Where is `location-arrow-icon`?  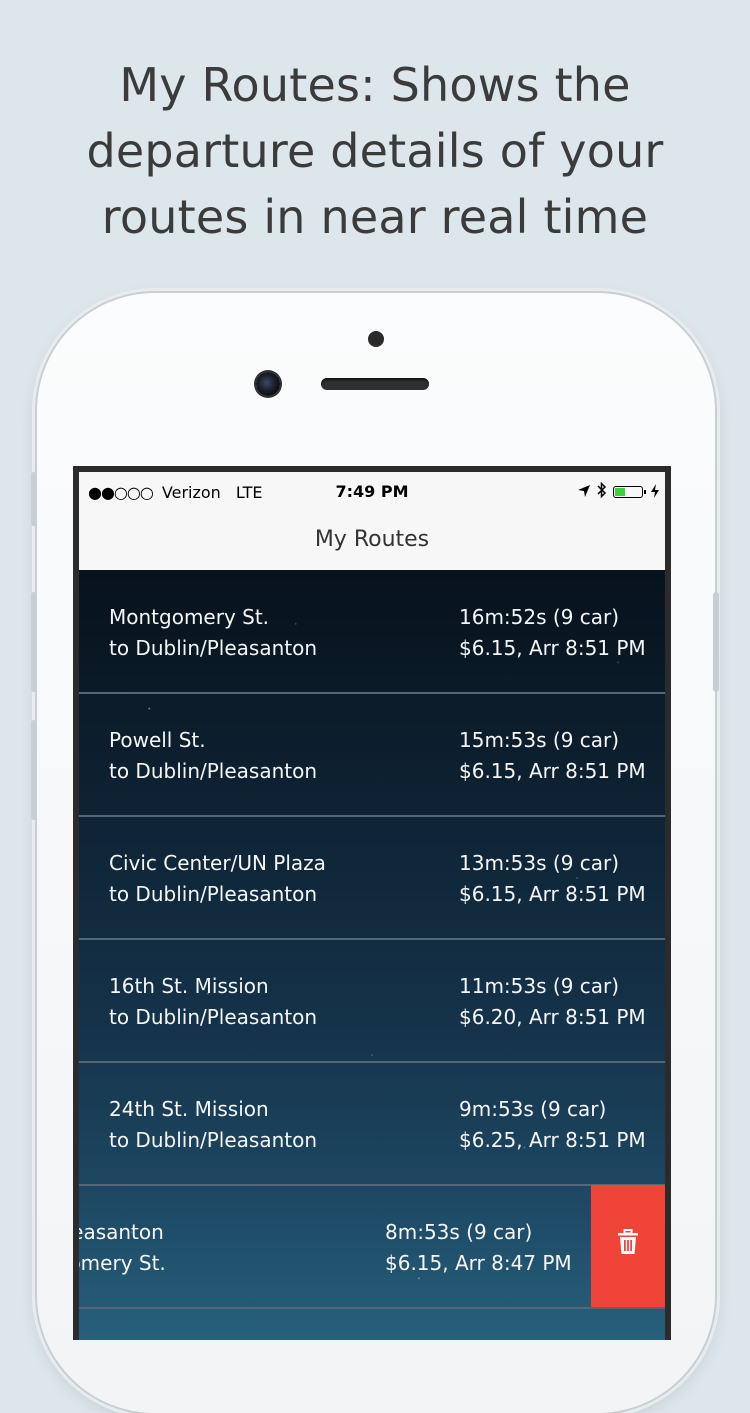 location-arrow-icon is located at coordinates (584, 492).